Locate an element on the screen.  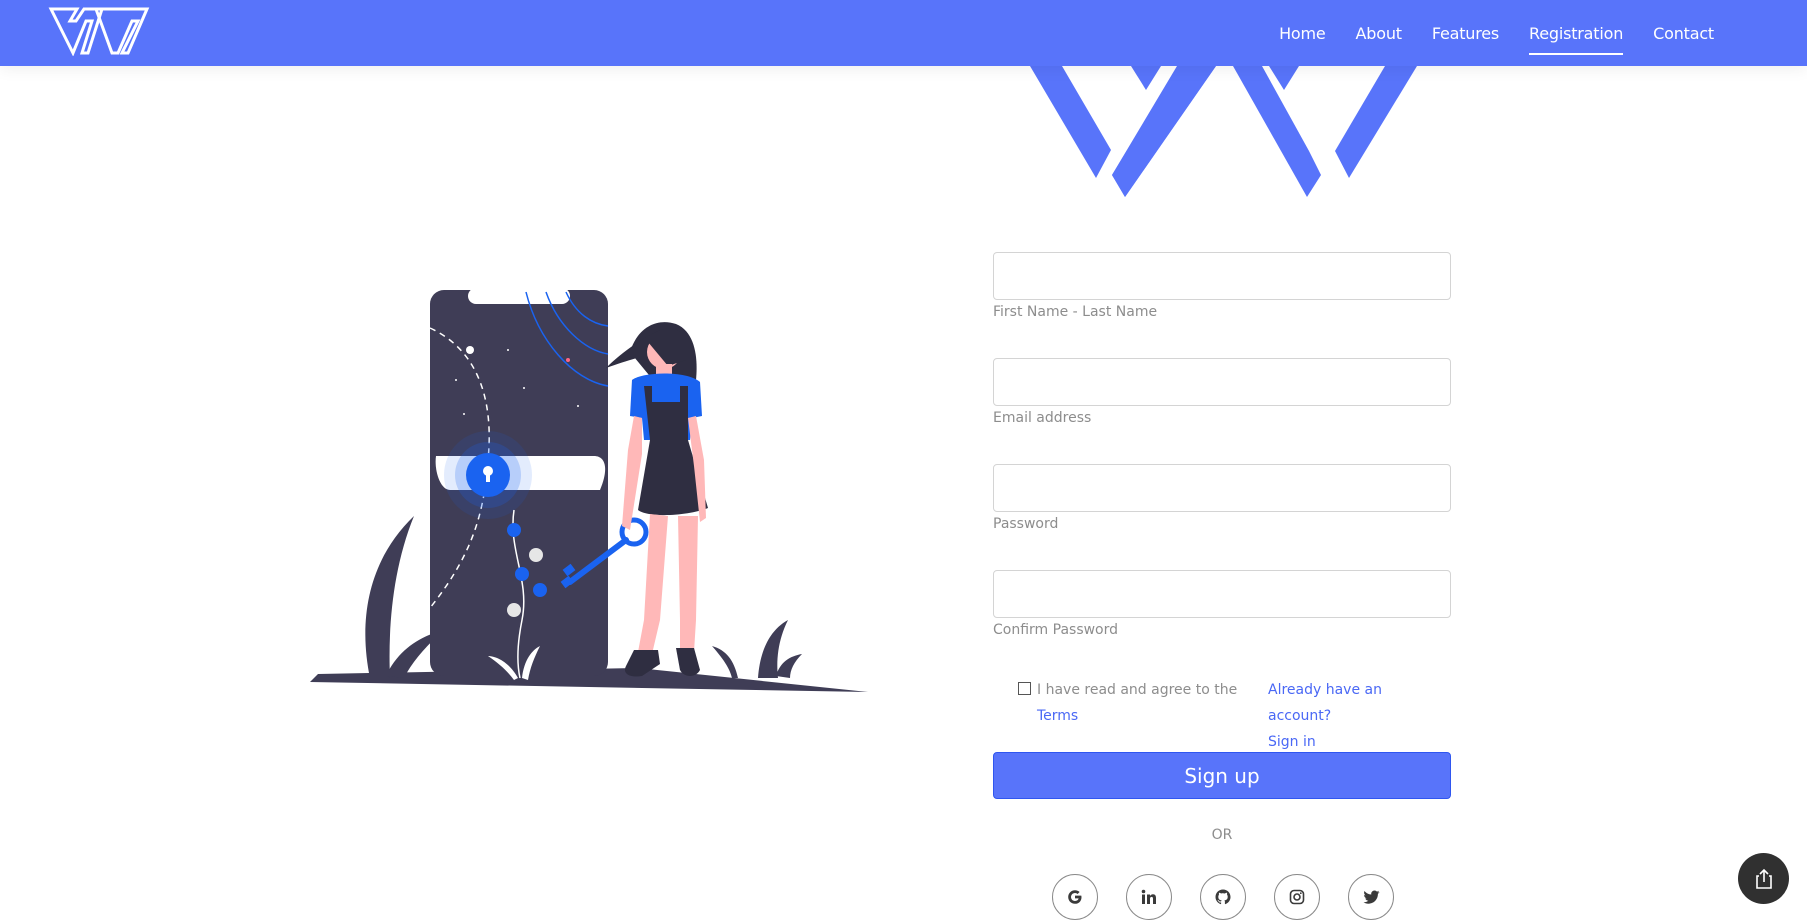
terms-checkbox is located at coordinates (1024, 688).